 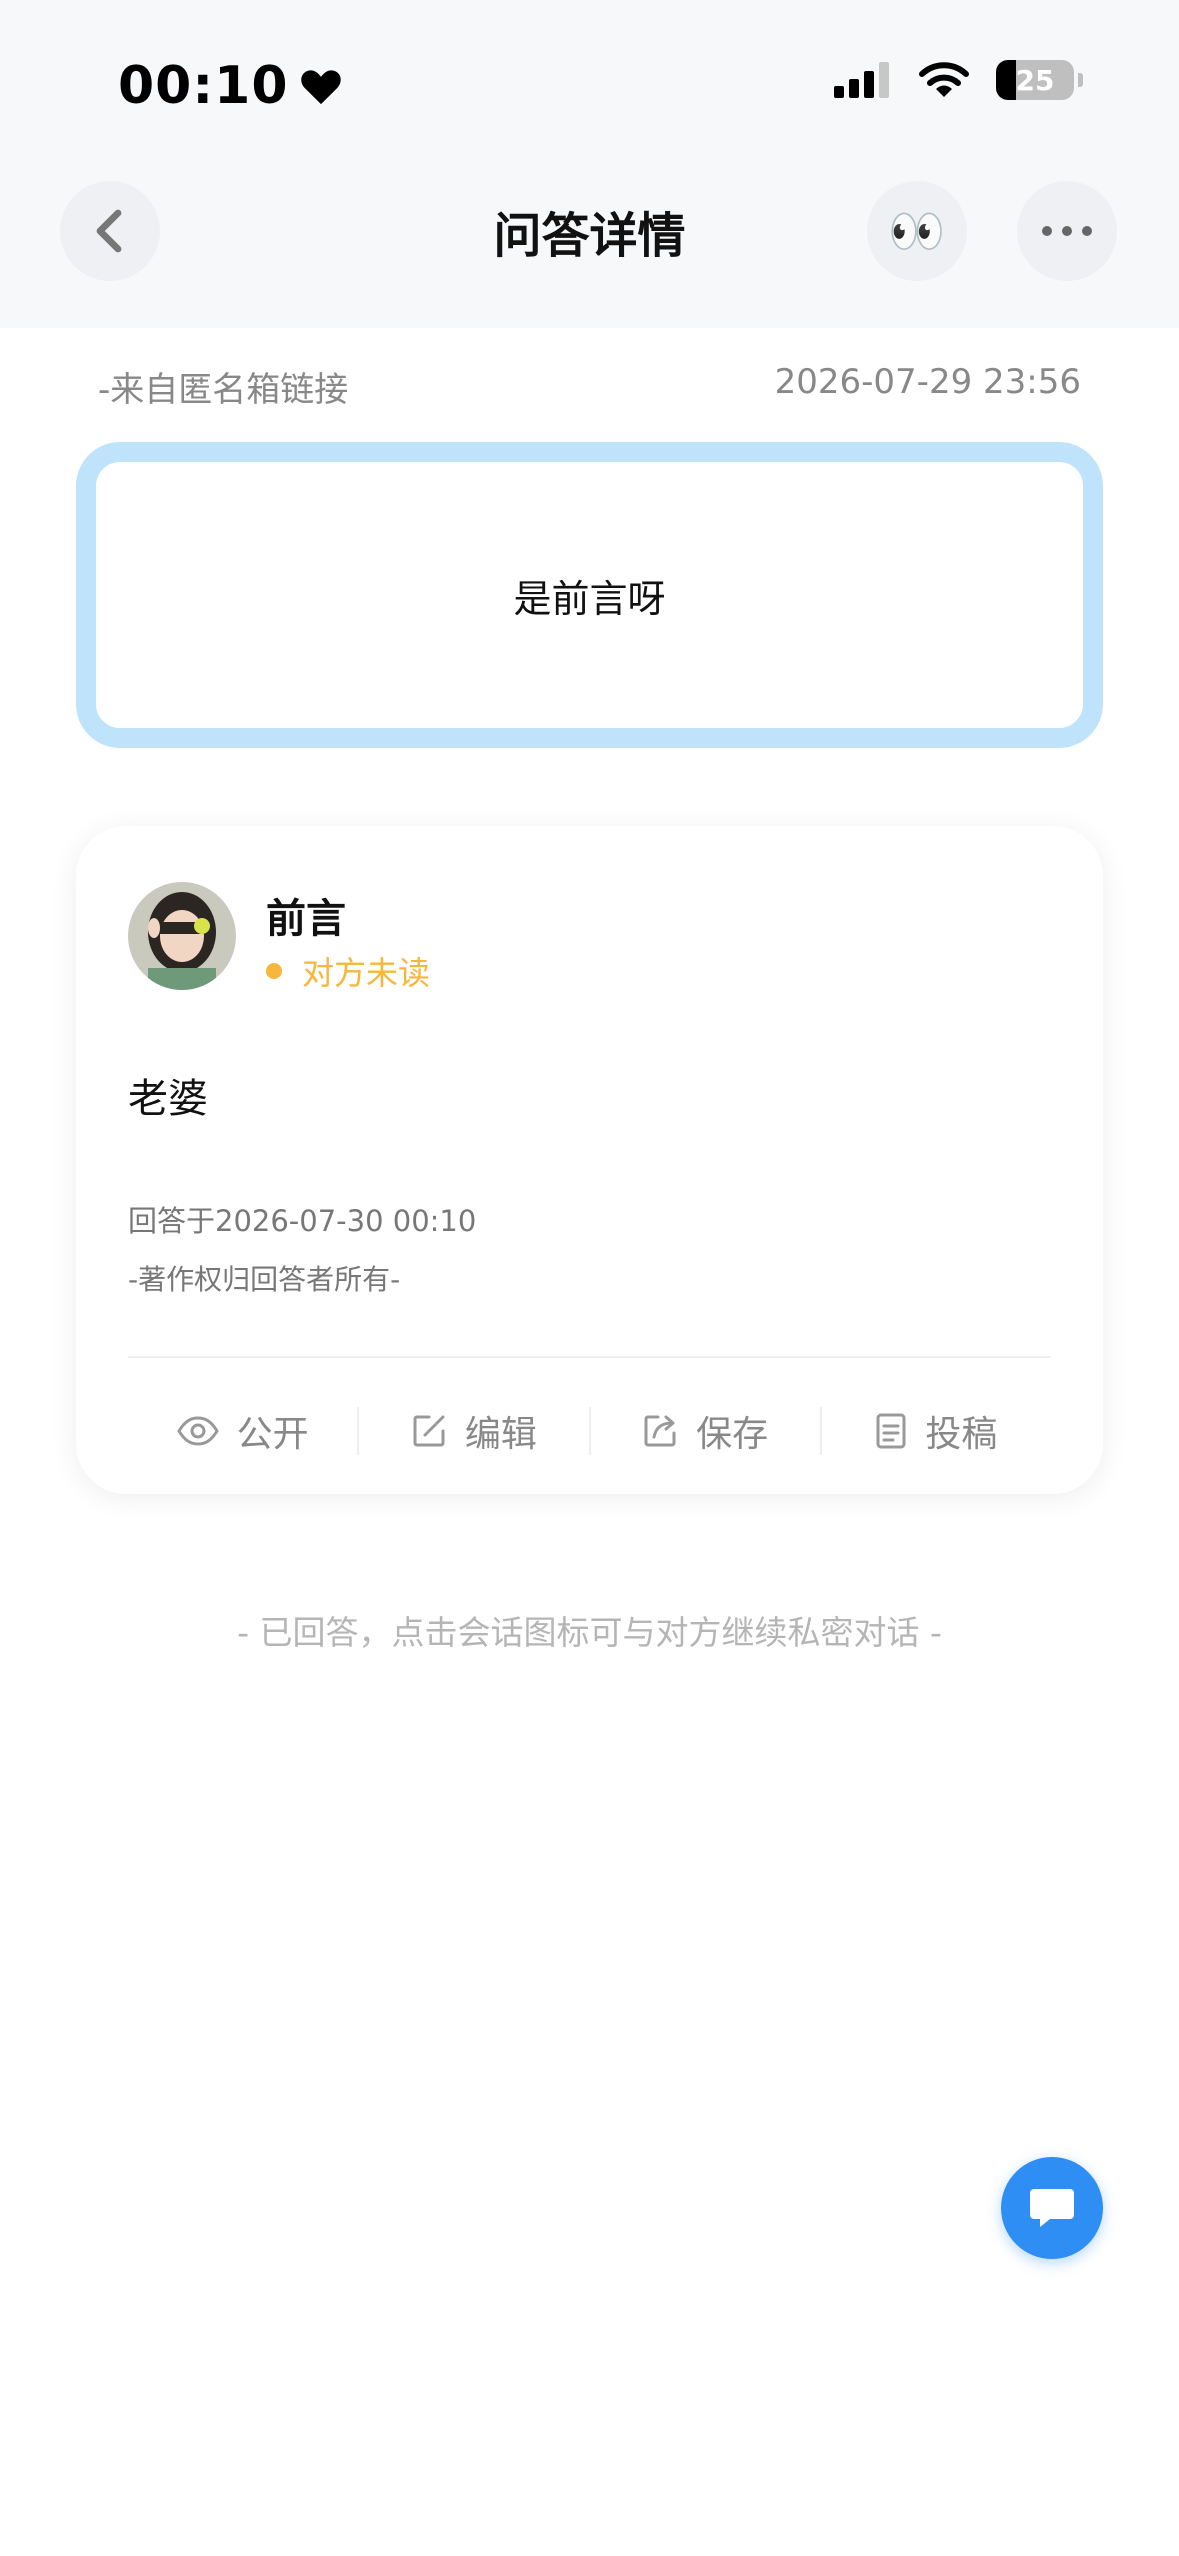 What do you see at coordinates (891, 1431) in the screenshot?
I see `document-icon` at bounding box center [891, 1431].